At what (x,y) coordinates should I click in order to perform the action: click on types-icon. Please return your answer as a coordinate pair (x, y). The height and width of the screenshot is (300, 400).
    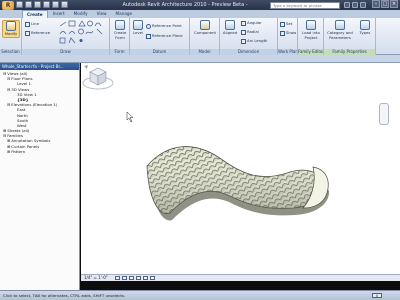
    Looking at the image, I should click on (365, 25).